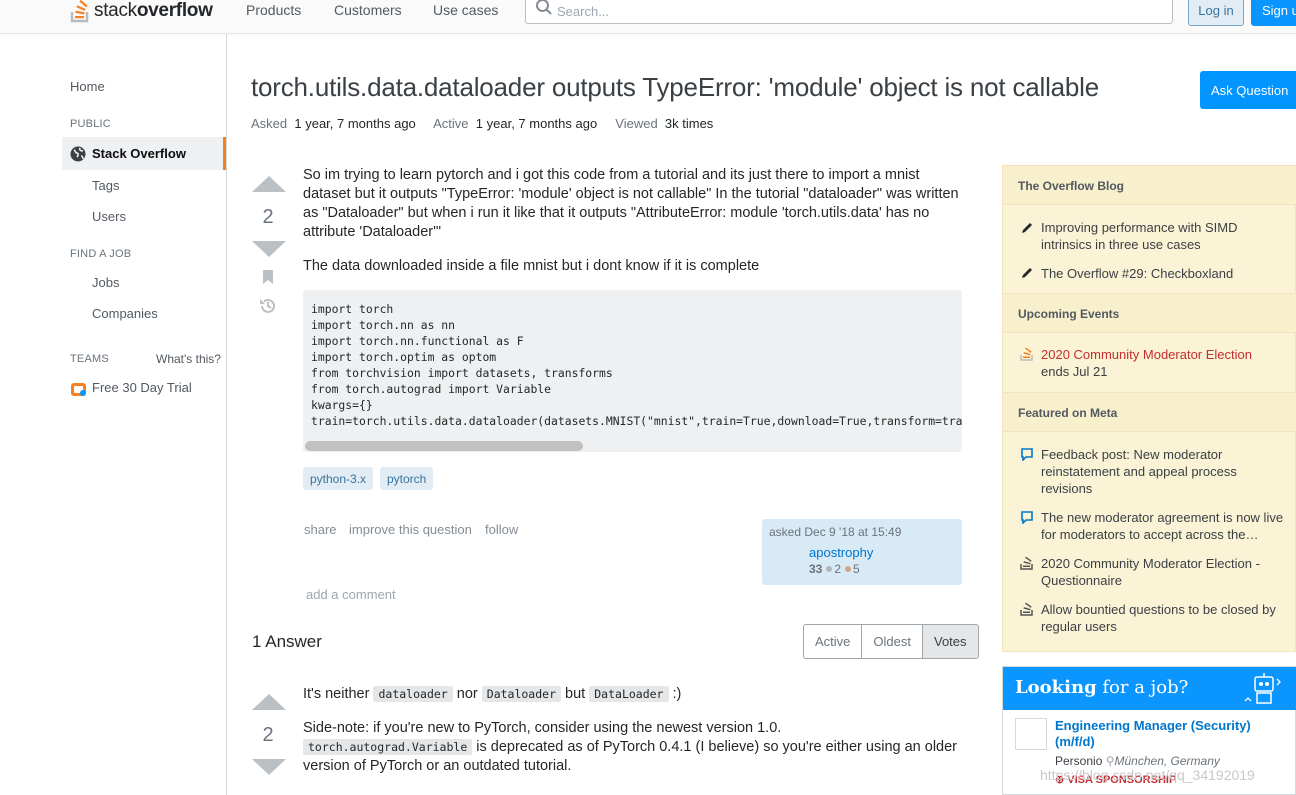  I want to click on upvote-button, so click(269, 184).